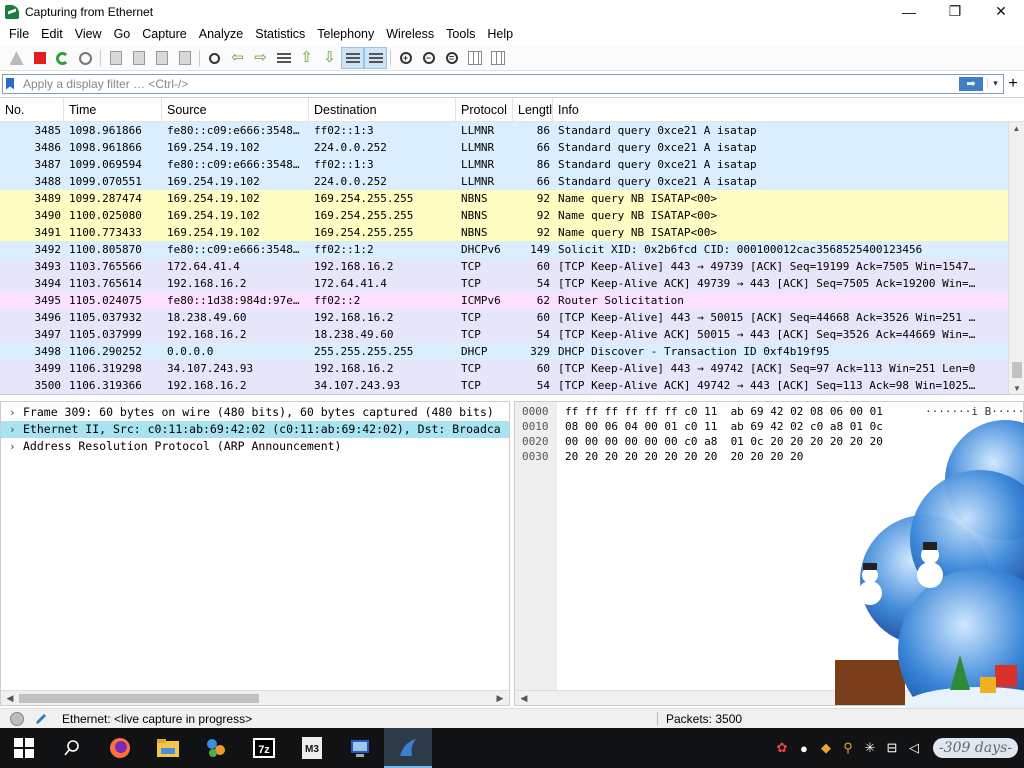 This screenshot has width=1024, height=768. Describe the element at coordinates (352, 58) in the screenshot. I see `autoscroll-button` at that location.